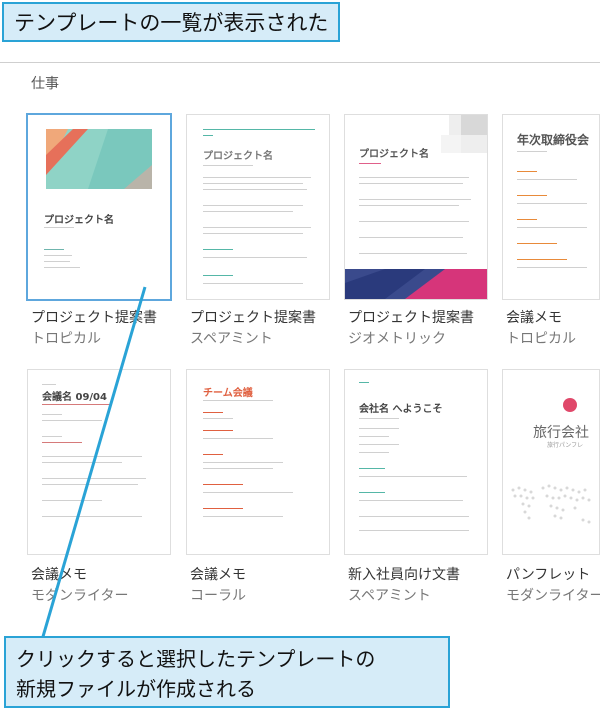 This screenshot has height=713, width=600. Describe the element at coordinates (196, 659) in the screenshot. I see `bottom-callout-line1: クリックすると選択したテンプレートの` at that location.